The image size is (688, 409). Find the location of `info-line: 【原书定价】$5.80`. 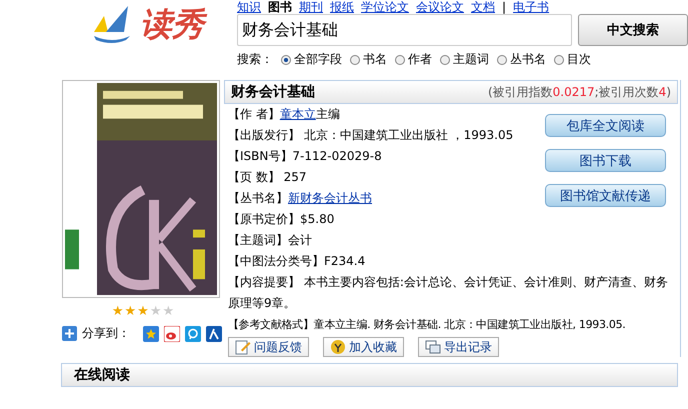

info-line: 【原书定价】$5.80 is located at coordinates (282, 219).